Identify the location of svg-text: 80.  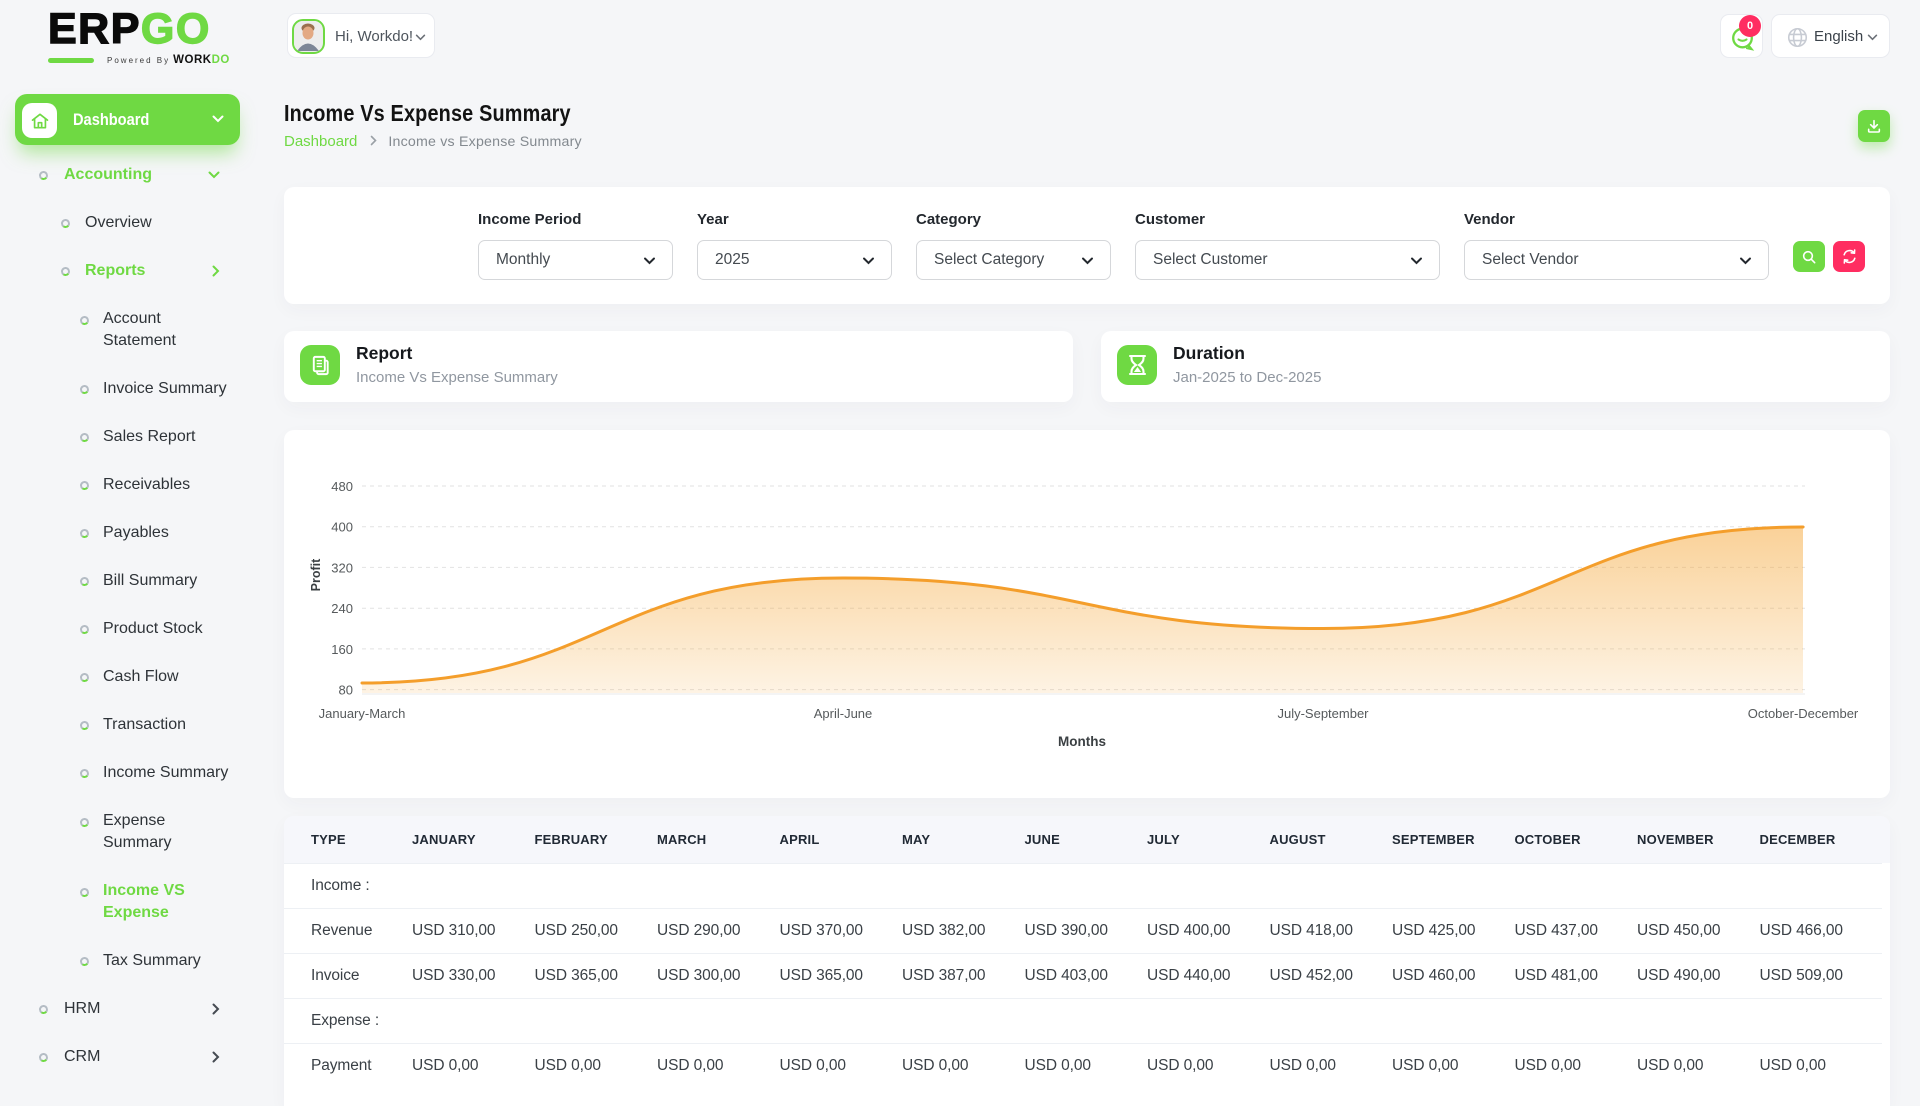
(346, 690).